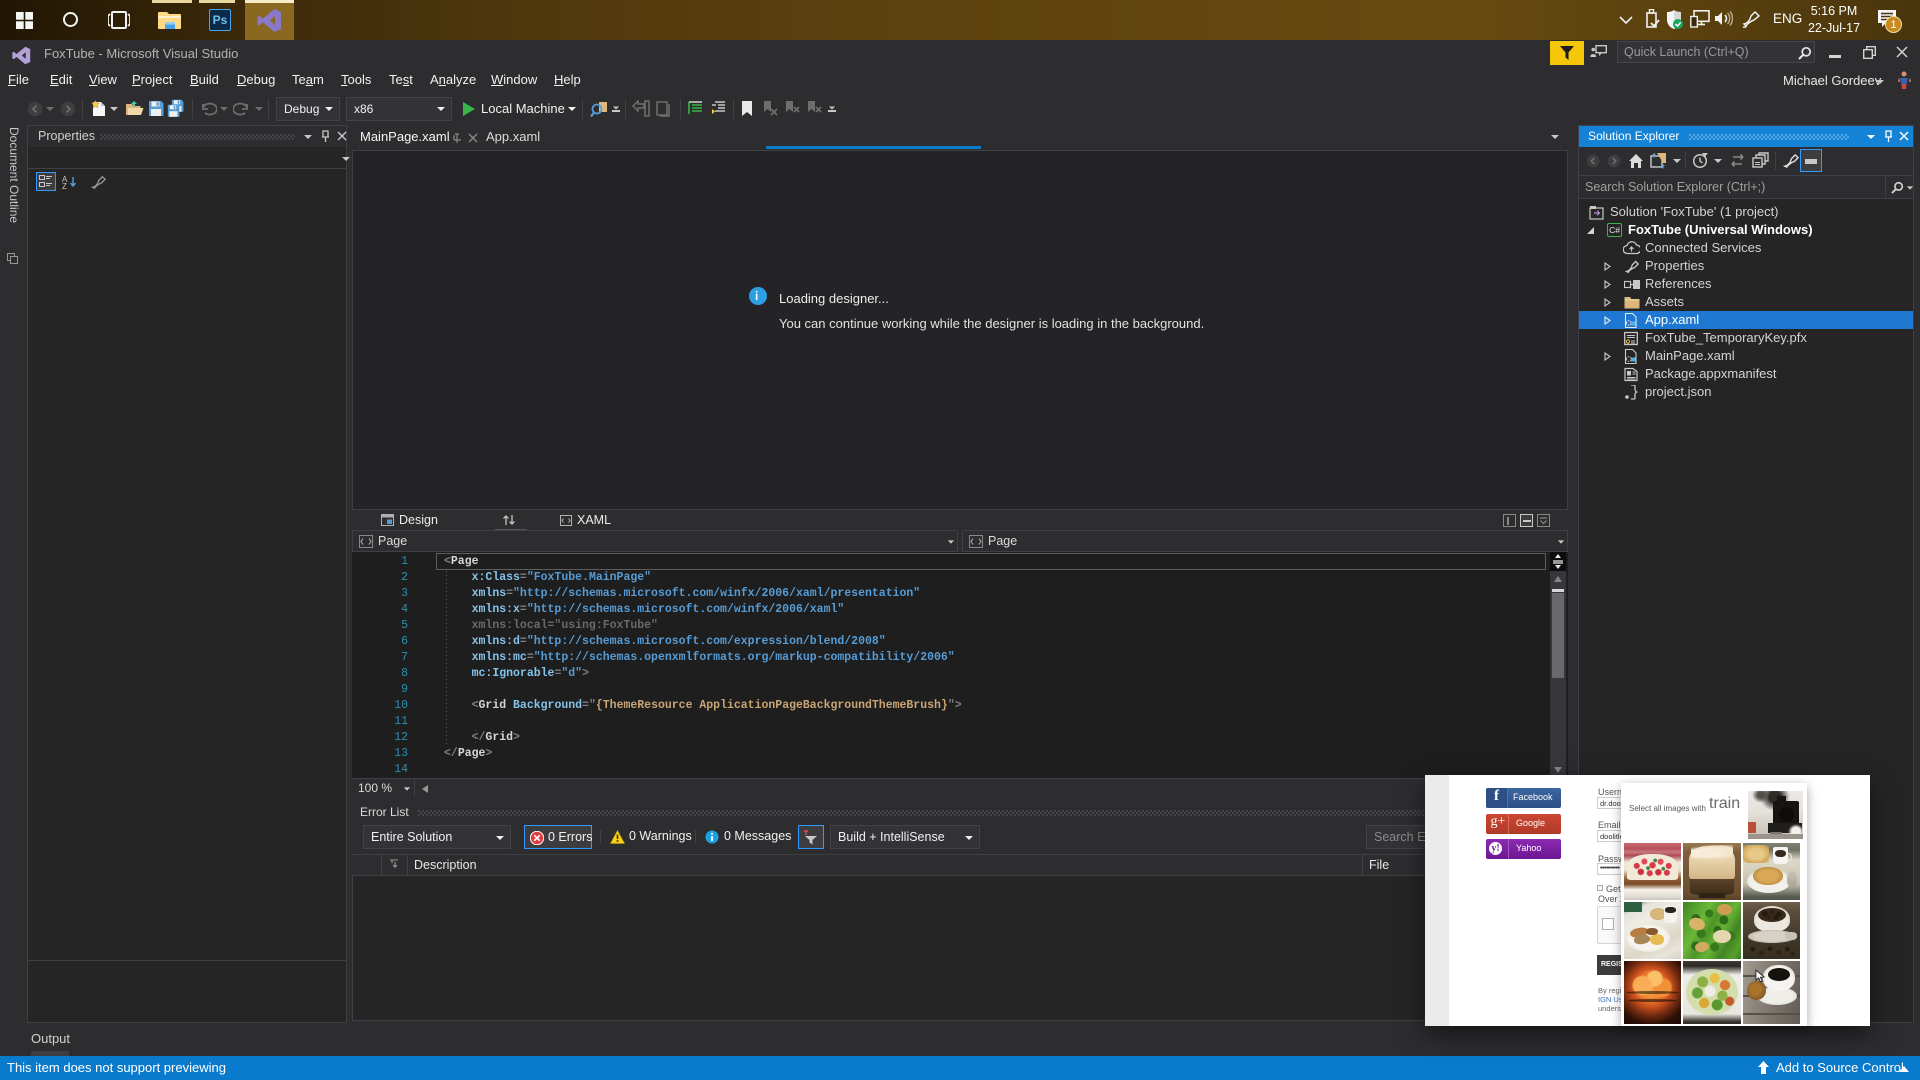 The height and width of the screenshot is (1080, 1920). What do you see at coordinates (64, 185) in the screenshot?
I see `svg-text: Z` at bounding box center [64, 185].